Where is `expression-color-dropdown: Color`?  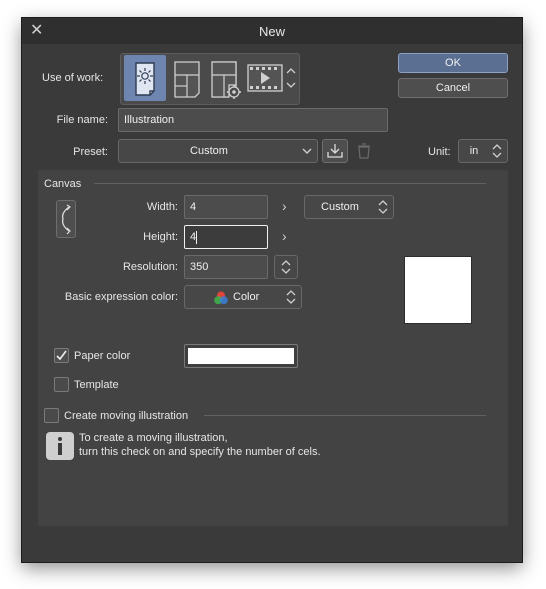 expression-color-dropdown: Color is located at coordinates (243, 297).